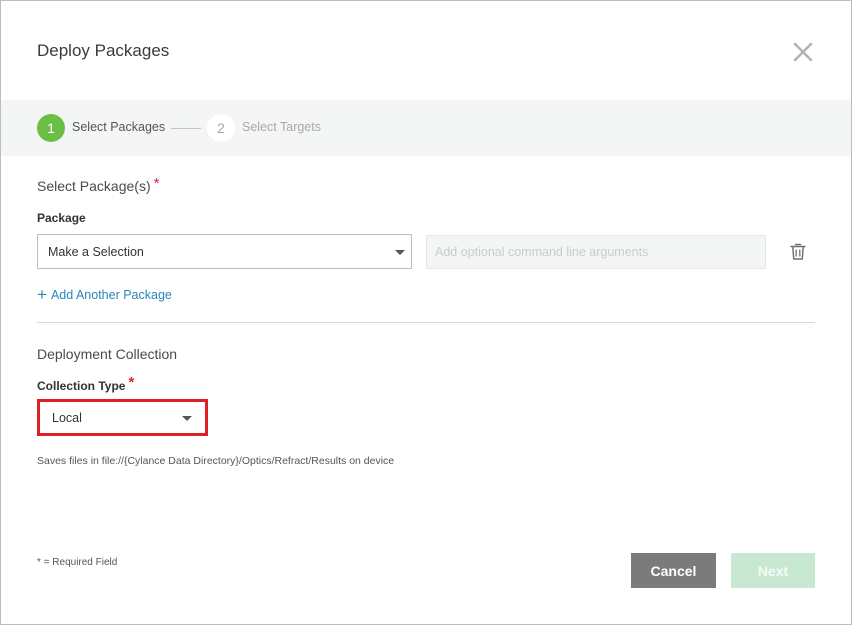  I want to click on plus-icon: +, so click(42, 294).